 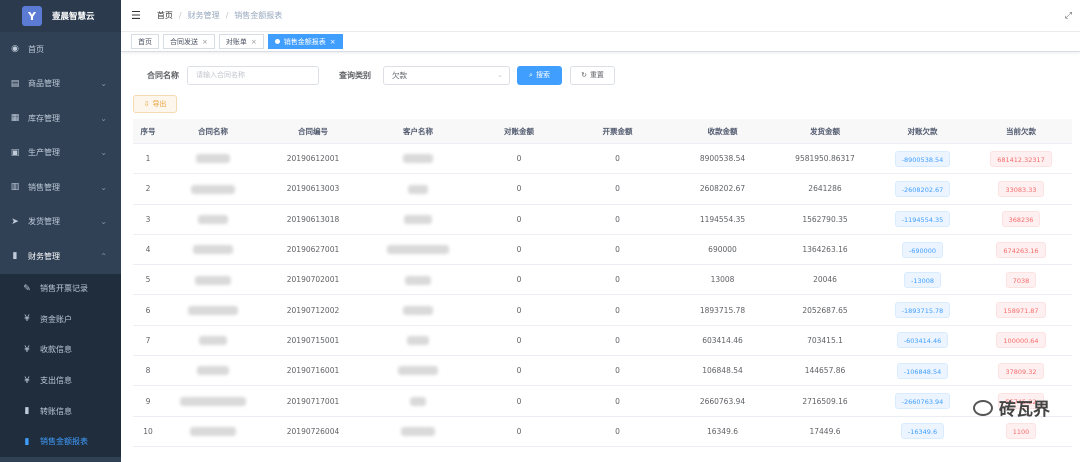 What do you see at coordinates (825, 250) in the screenshot?
I see `shipped-amount-cell: 1364263.16` at bounding box center [825, 250].